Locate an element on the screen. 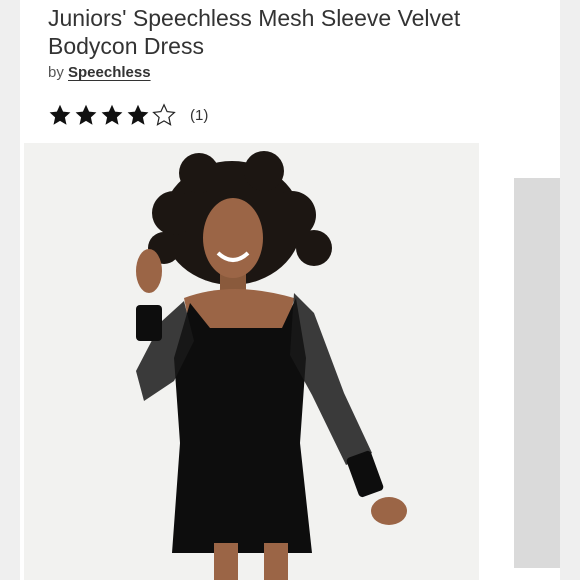  star-empty-icon is located at coordinates (164, 114).